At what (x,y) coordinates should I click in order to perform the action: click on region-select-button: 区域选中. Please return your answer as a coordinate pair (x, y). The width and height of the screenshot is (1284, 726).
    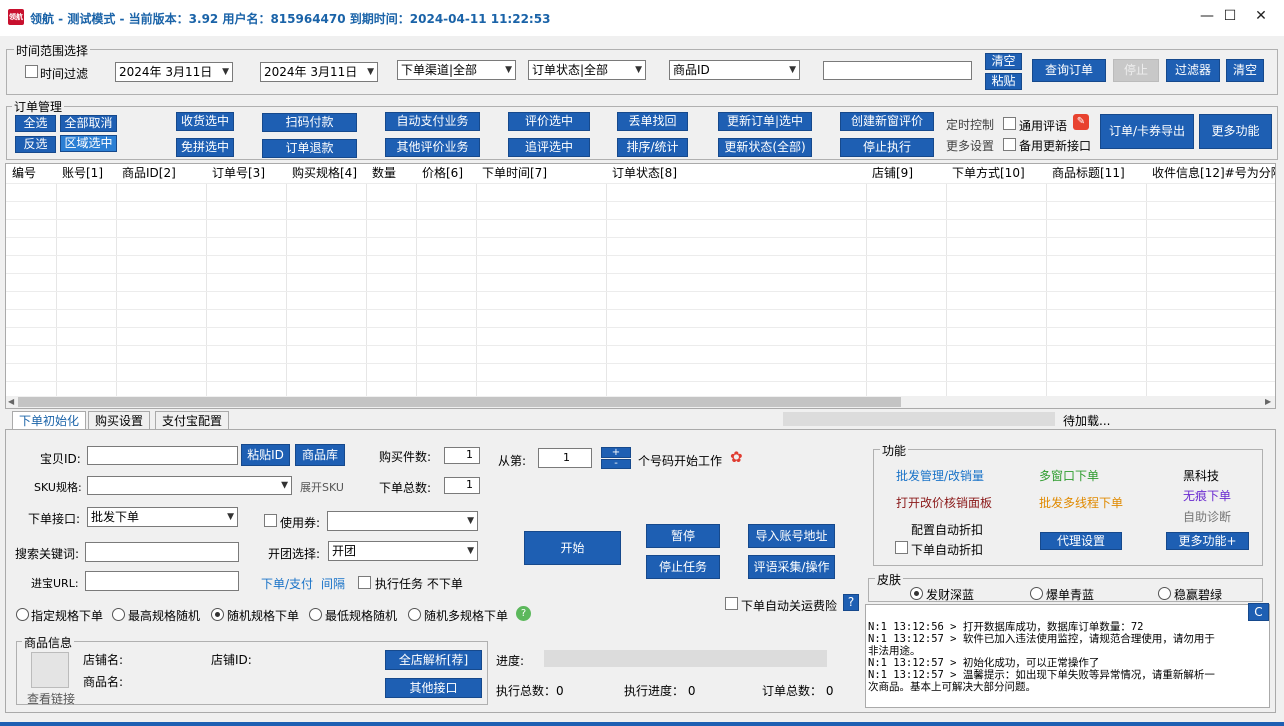
    Looking at the image, I should click on (88, 143).